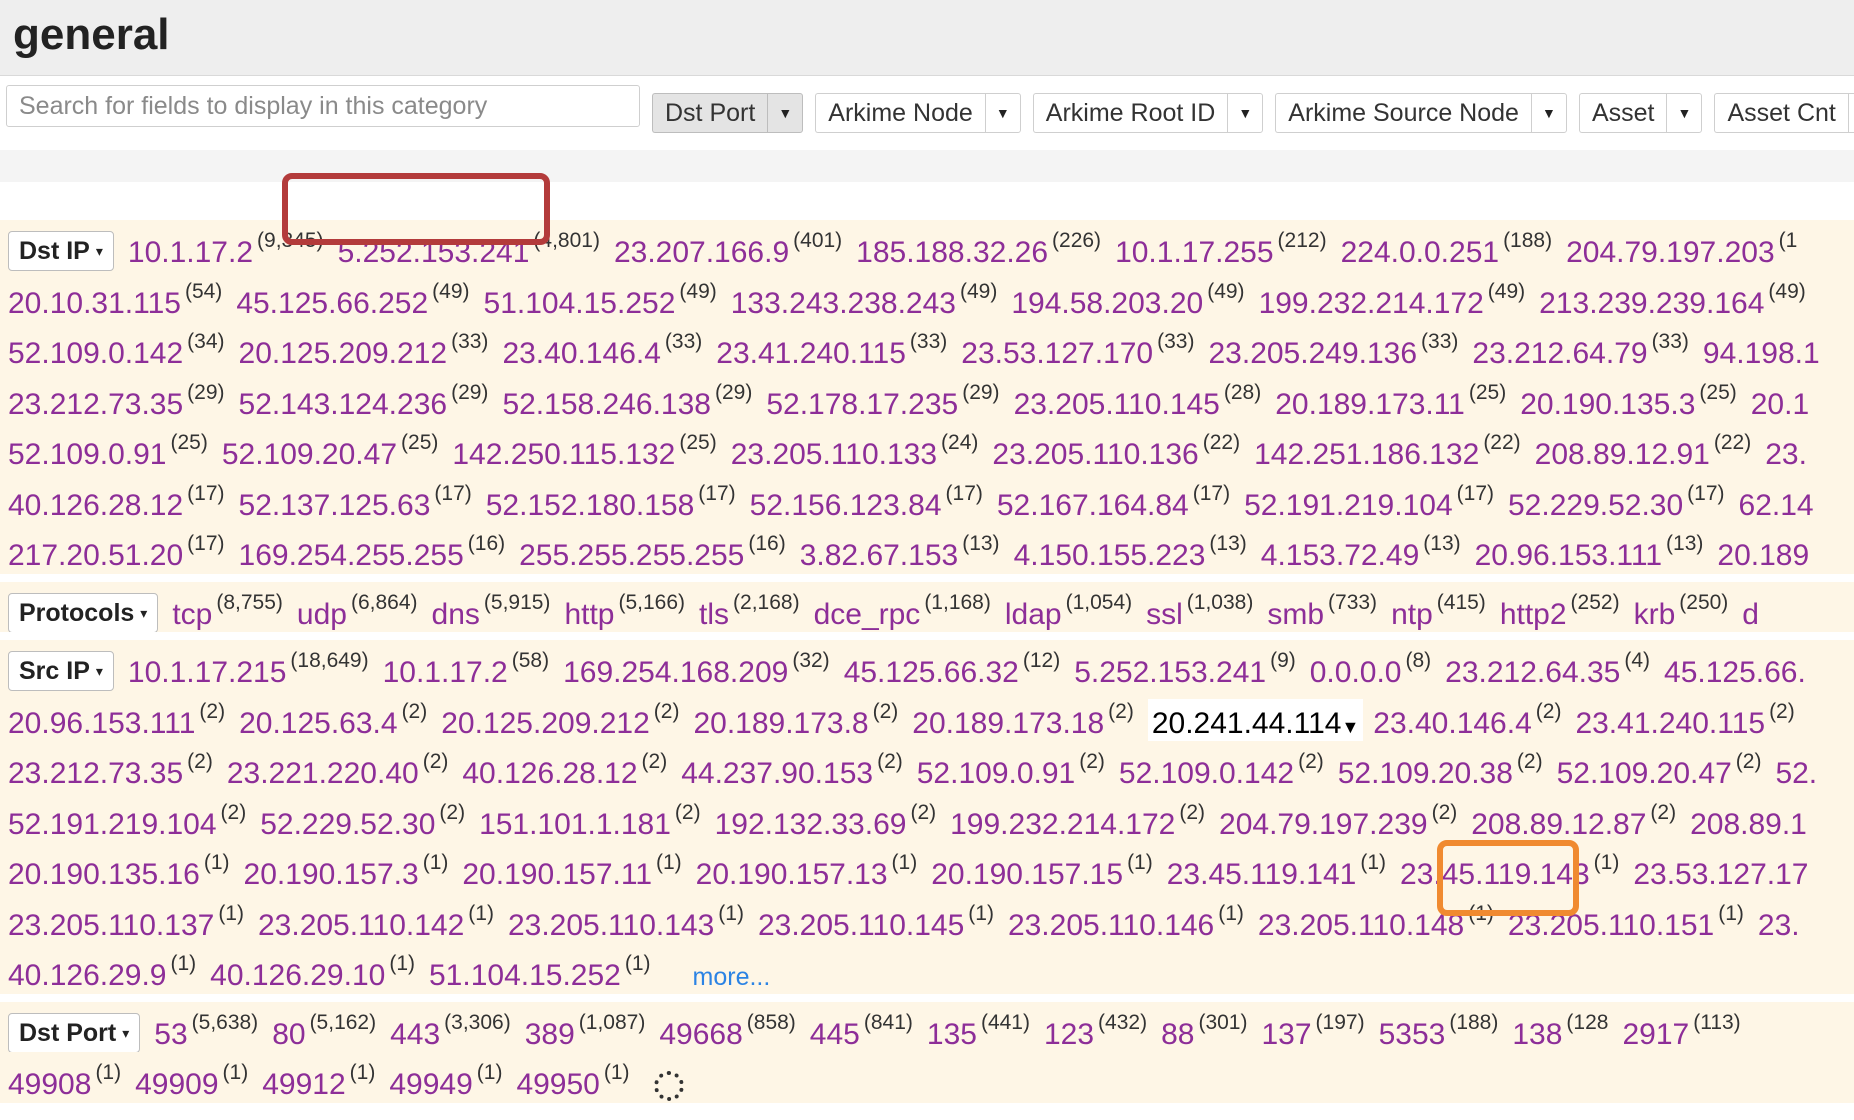  I want to click on value-link: ssl (1,038), so click(1199, 611).